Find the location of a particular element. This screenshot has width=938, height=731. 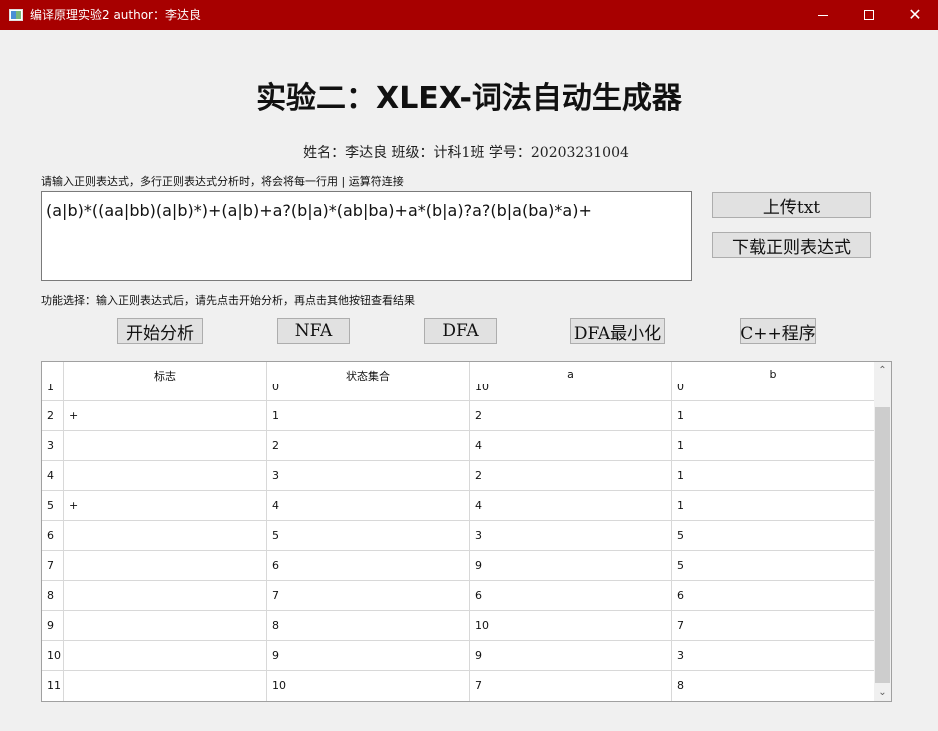

row-number: 9 is located at coordinates (53, 626).